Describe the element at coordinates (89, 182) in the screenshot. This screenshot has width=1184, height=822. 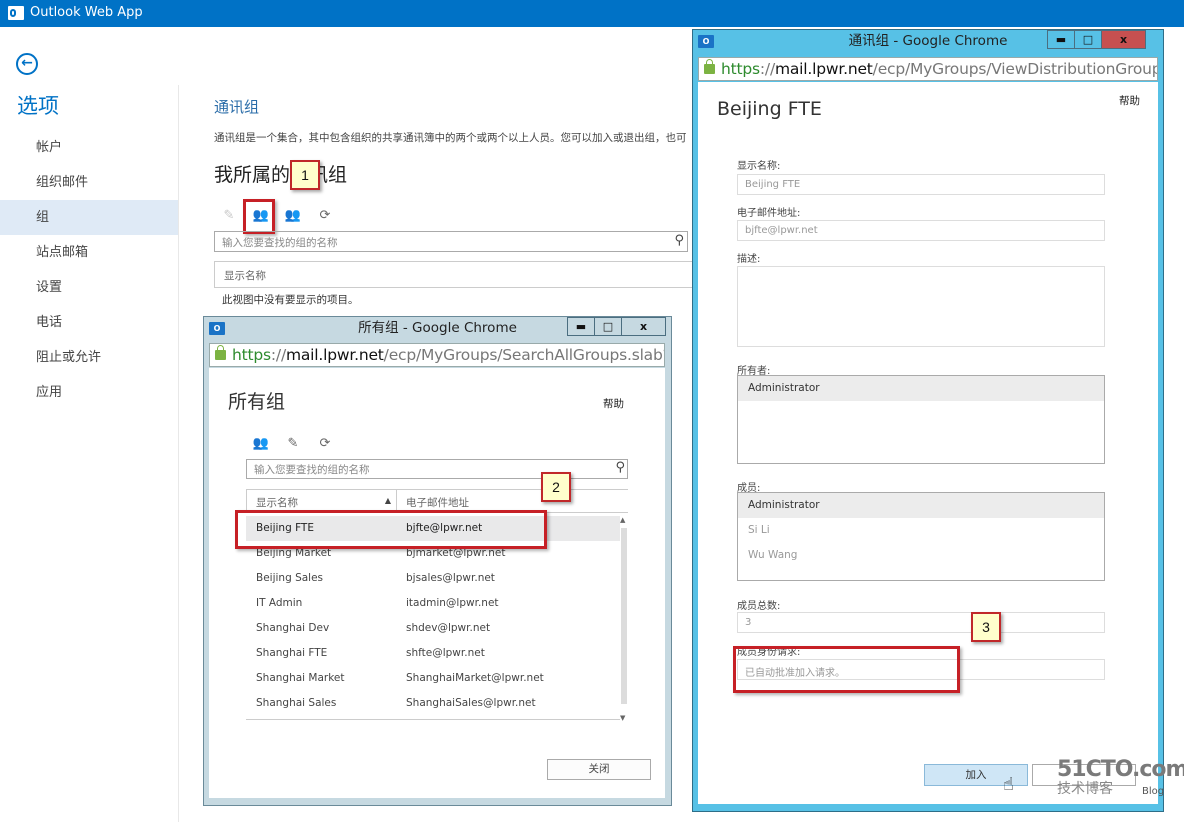
I see `sidebar-item-organize-email: 组织邮件` at that location.